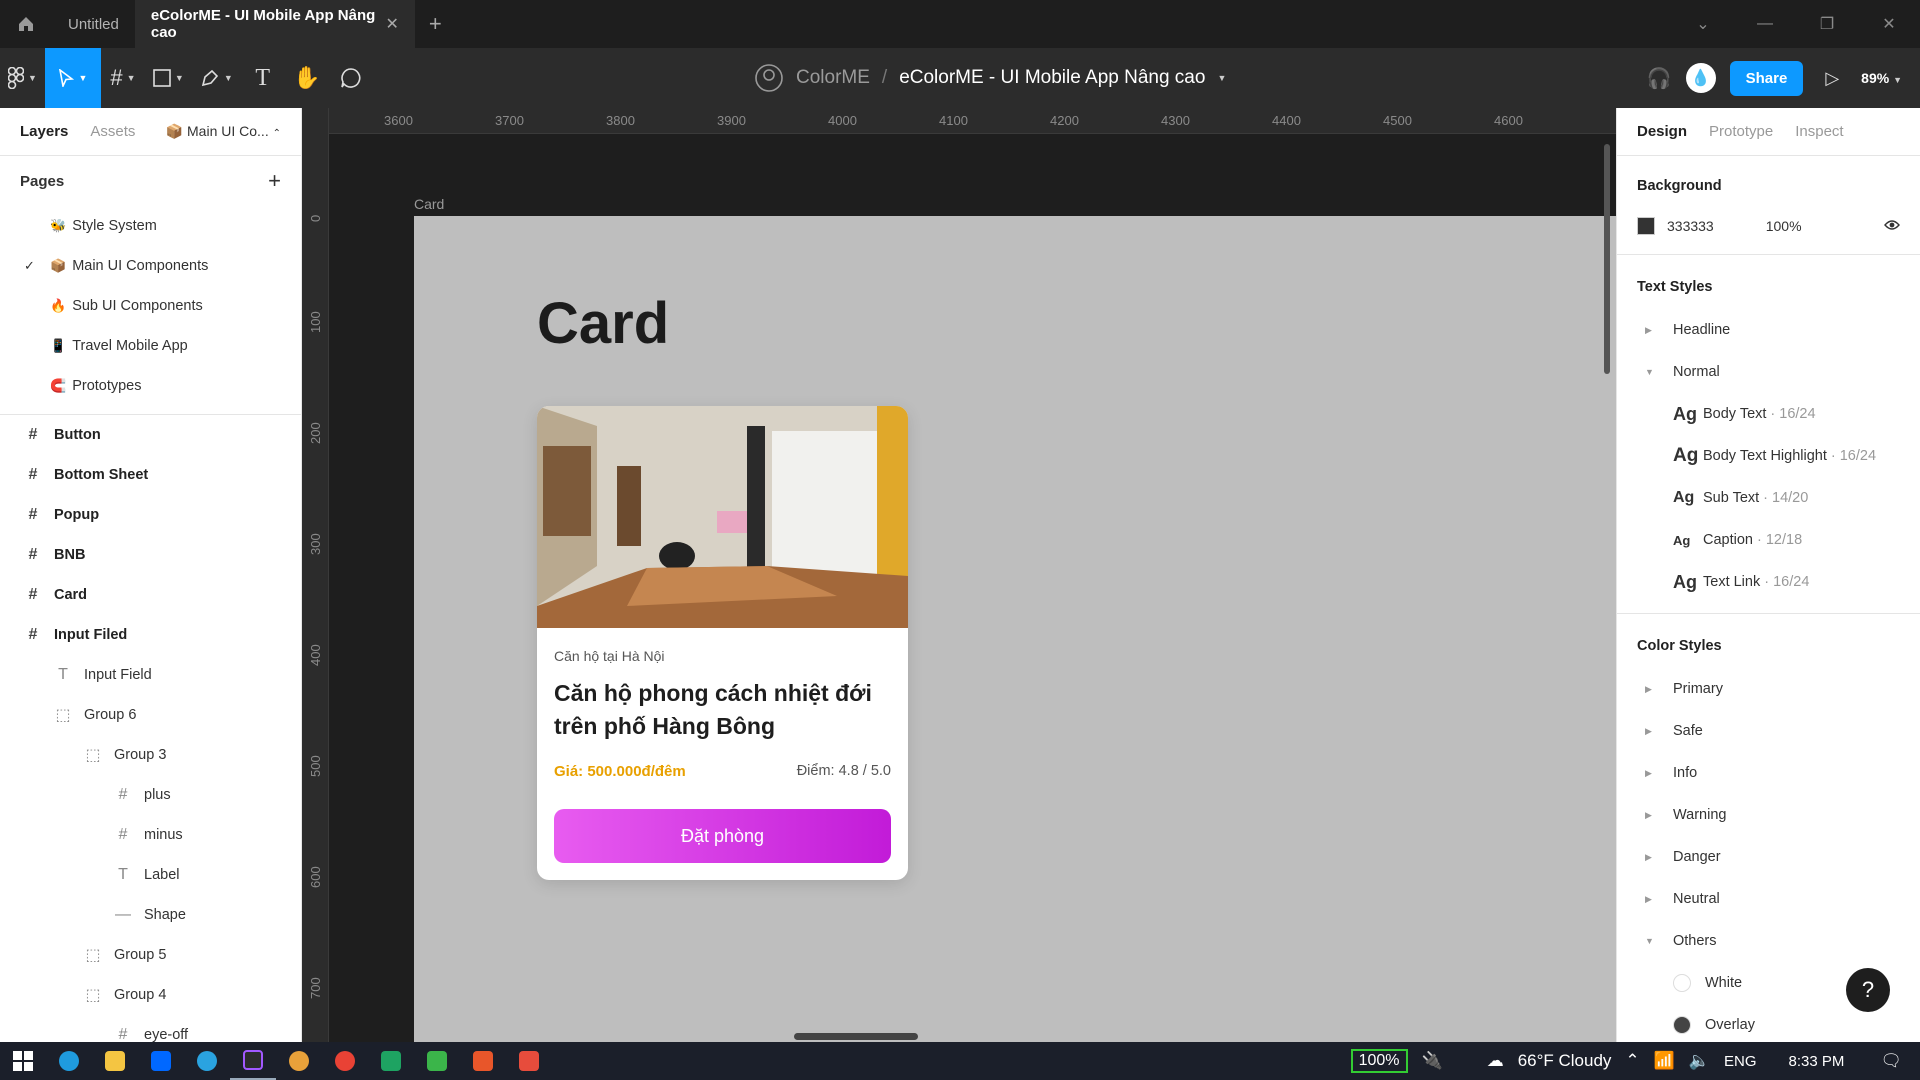  What do you see at coordinates (1700, 78) in the screenshot?
I see `avatar: 💧` at bounding box center [1700, 78].